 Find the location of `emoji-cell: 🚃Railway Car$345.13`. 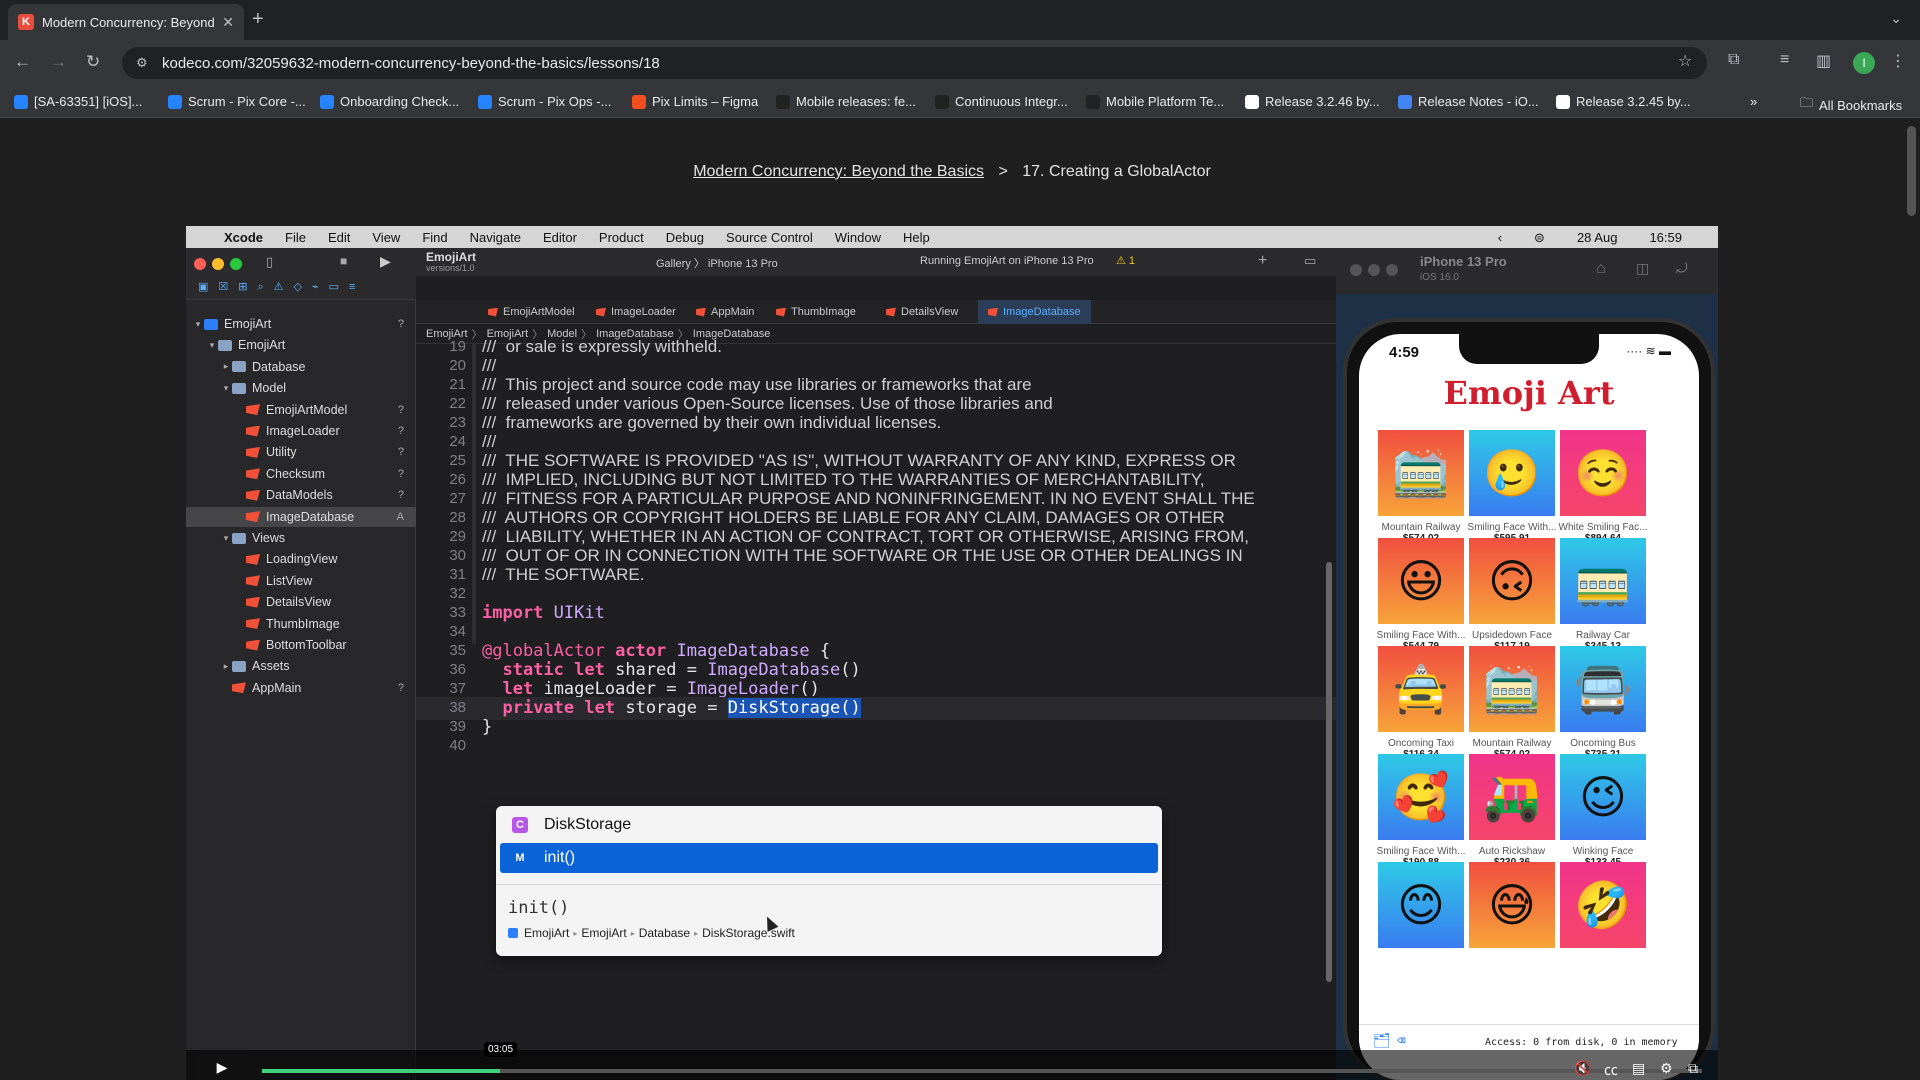

emoji-cell: 🚃Railway Car$345.13 is located at coordinates (1603, 595).